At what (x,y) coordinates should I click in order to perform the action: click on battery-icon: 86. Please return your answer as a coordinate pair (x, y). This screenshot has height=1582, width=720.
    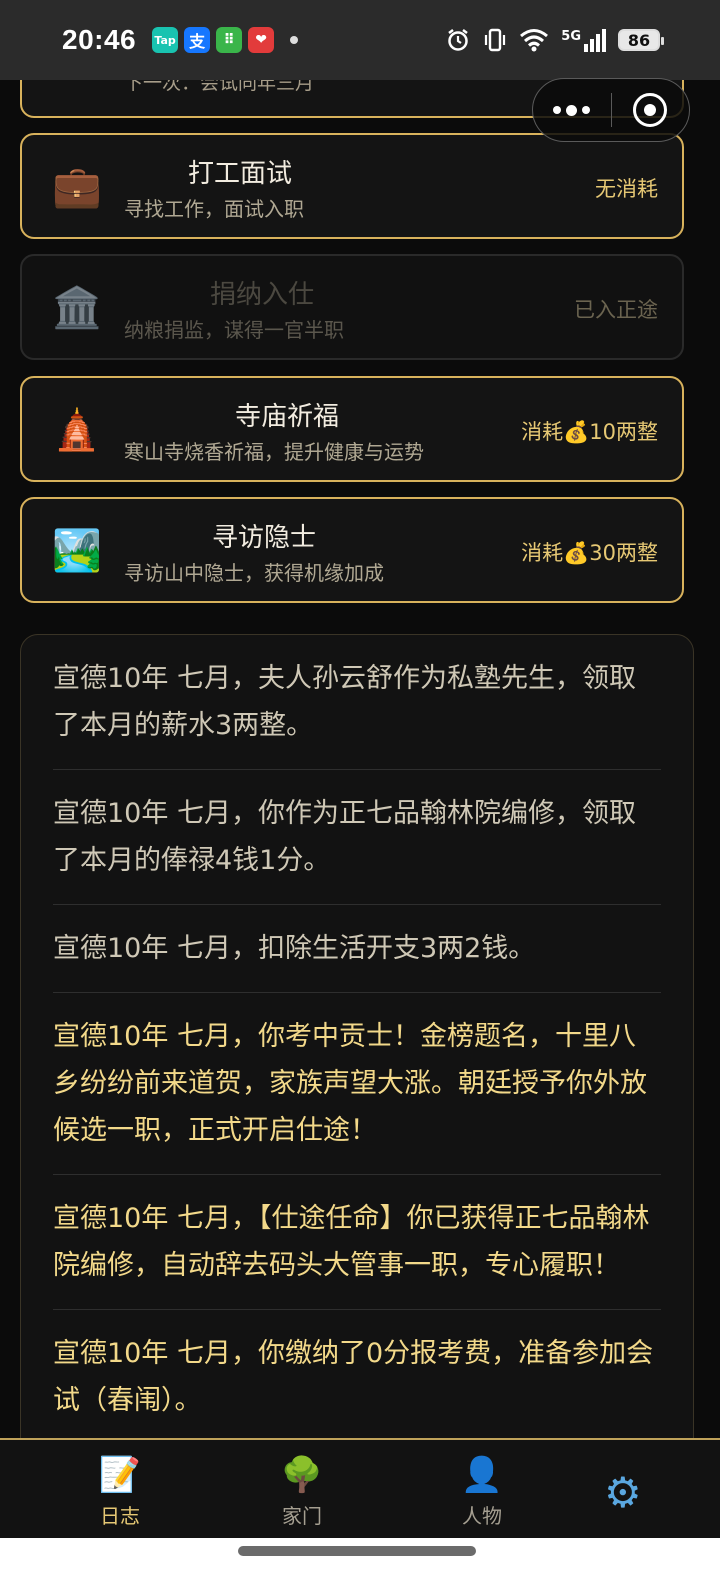
    Looking at the image, I should click on (641, 40).